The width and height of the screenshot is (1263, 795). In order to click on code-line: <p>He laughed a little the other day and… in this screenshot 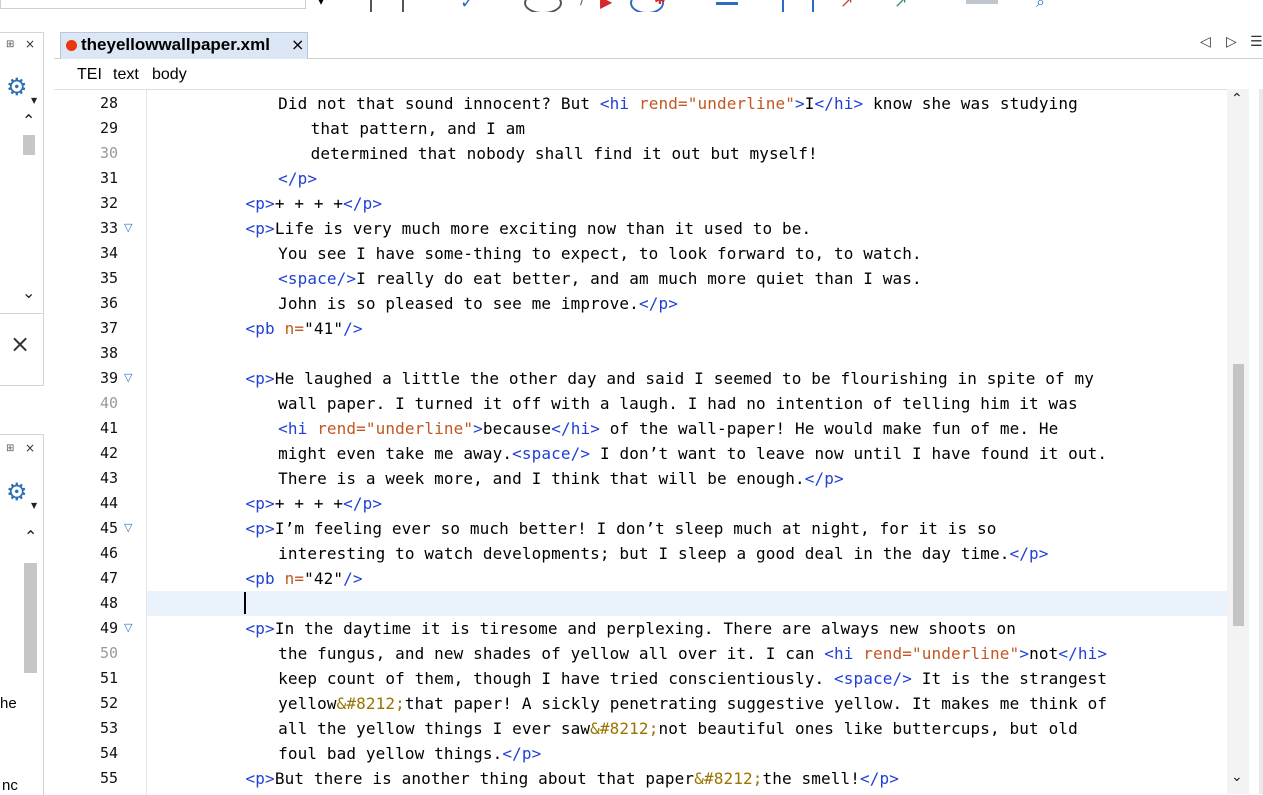, I will do `click(686, 378)`.